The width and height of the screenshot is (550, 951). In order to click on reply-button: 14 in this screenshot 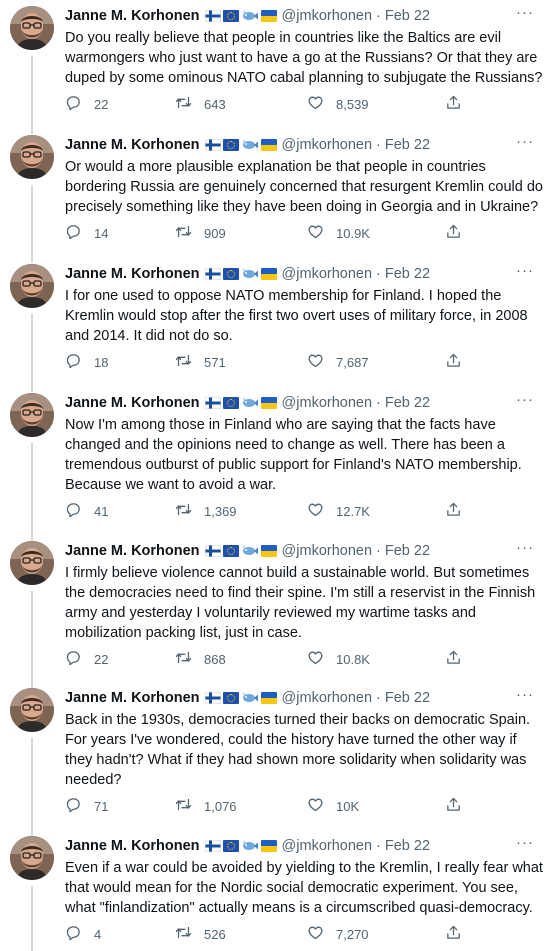, I will do `click(86, 233)`.